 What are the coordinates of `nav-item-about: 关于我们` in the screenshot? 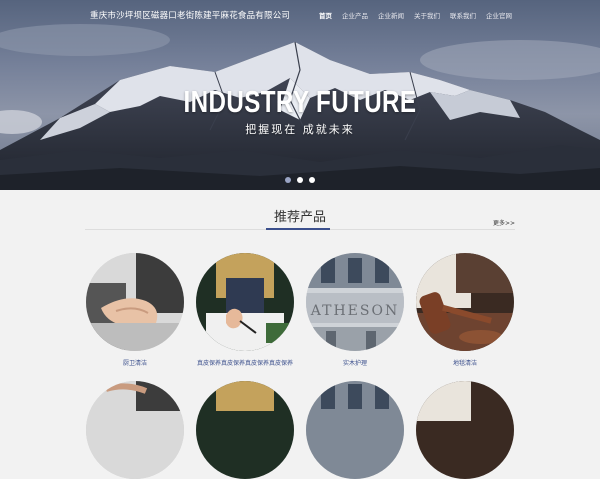 It's located at (427, 15).